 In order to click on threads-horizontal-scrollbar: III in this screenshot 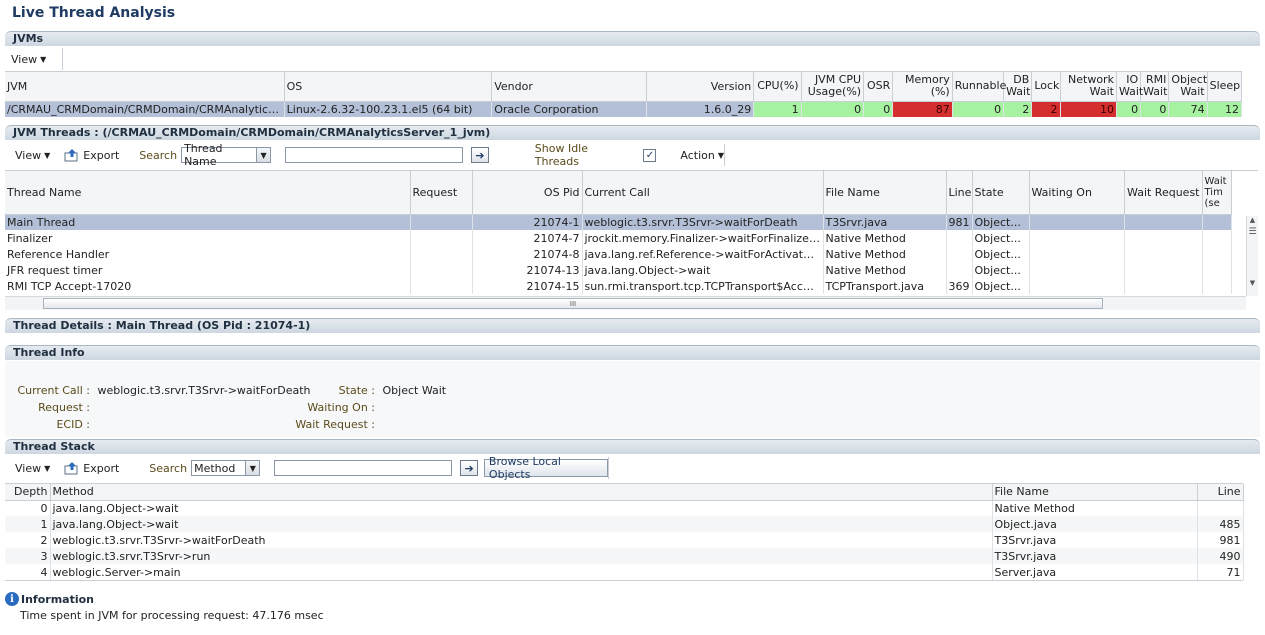, I will do `click(625, 303)`.